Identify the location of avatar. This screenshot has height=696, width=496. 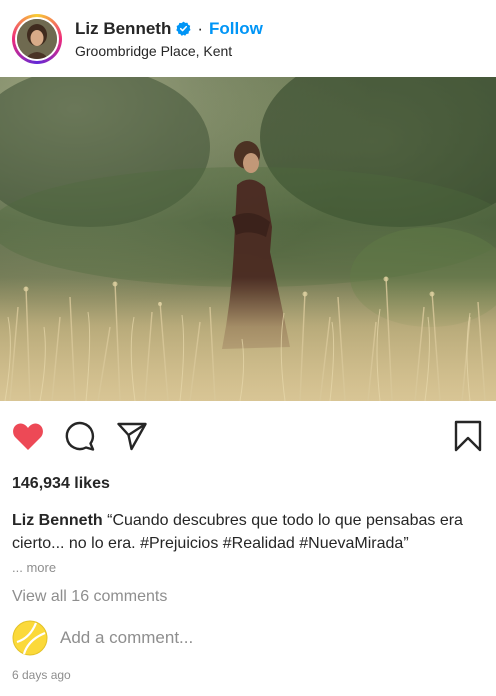
(37, 38).